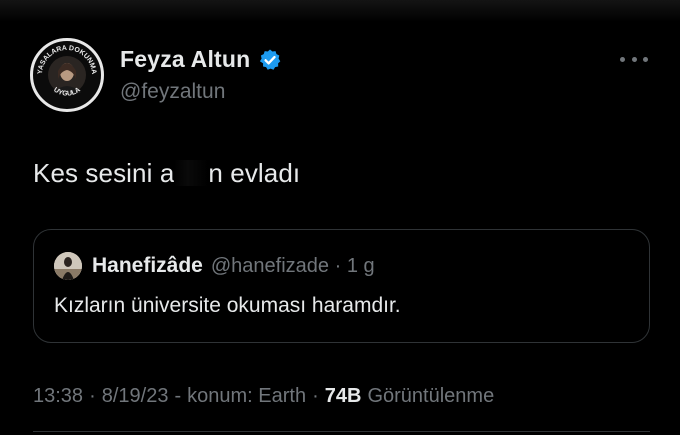  What do you see at coordinates (343, 396) in the screenshot?
I see `views-count: 74B` at bounding box center [343, 396].